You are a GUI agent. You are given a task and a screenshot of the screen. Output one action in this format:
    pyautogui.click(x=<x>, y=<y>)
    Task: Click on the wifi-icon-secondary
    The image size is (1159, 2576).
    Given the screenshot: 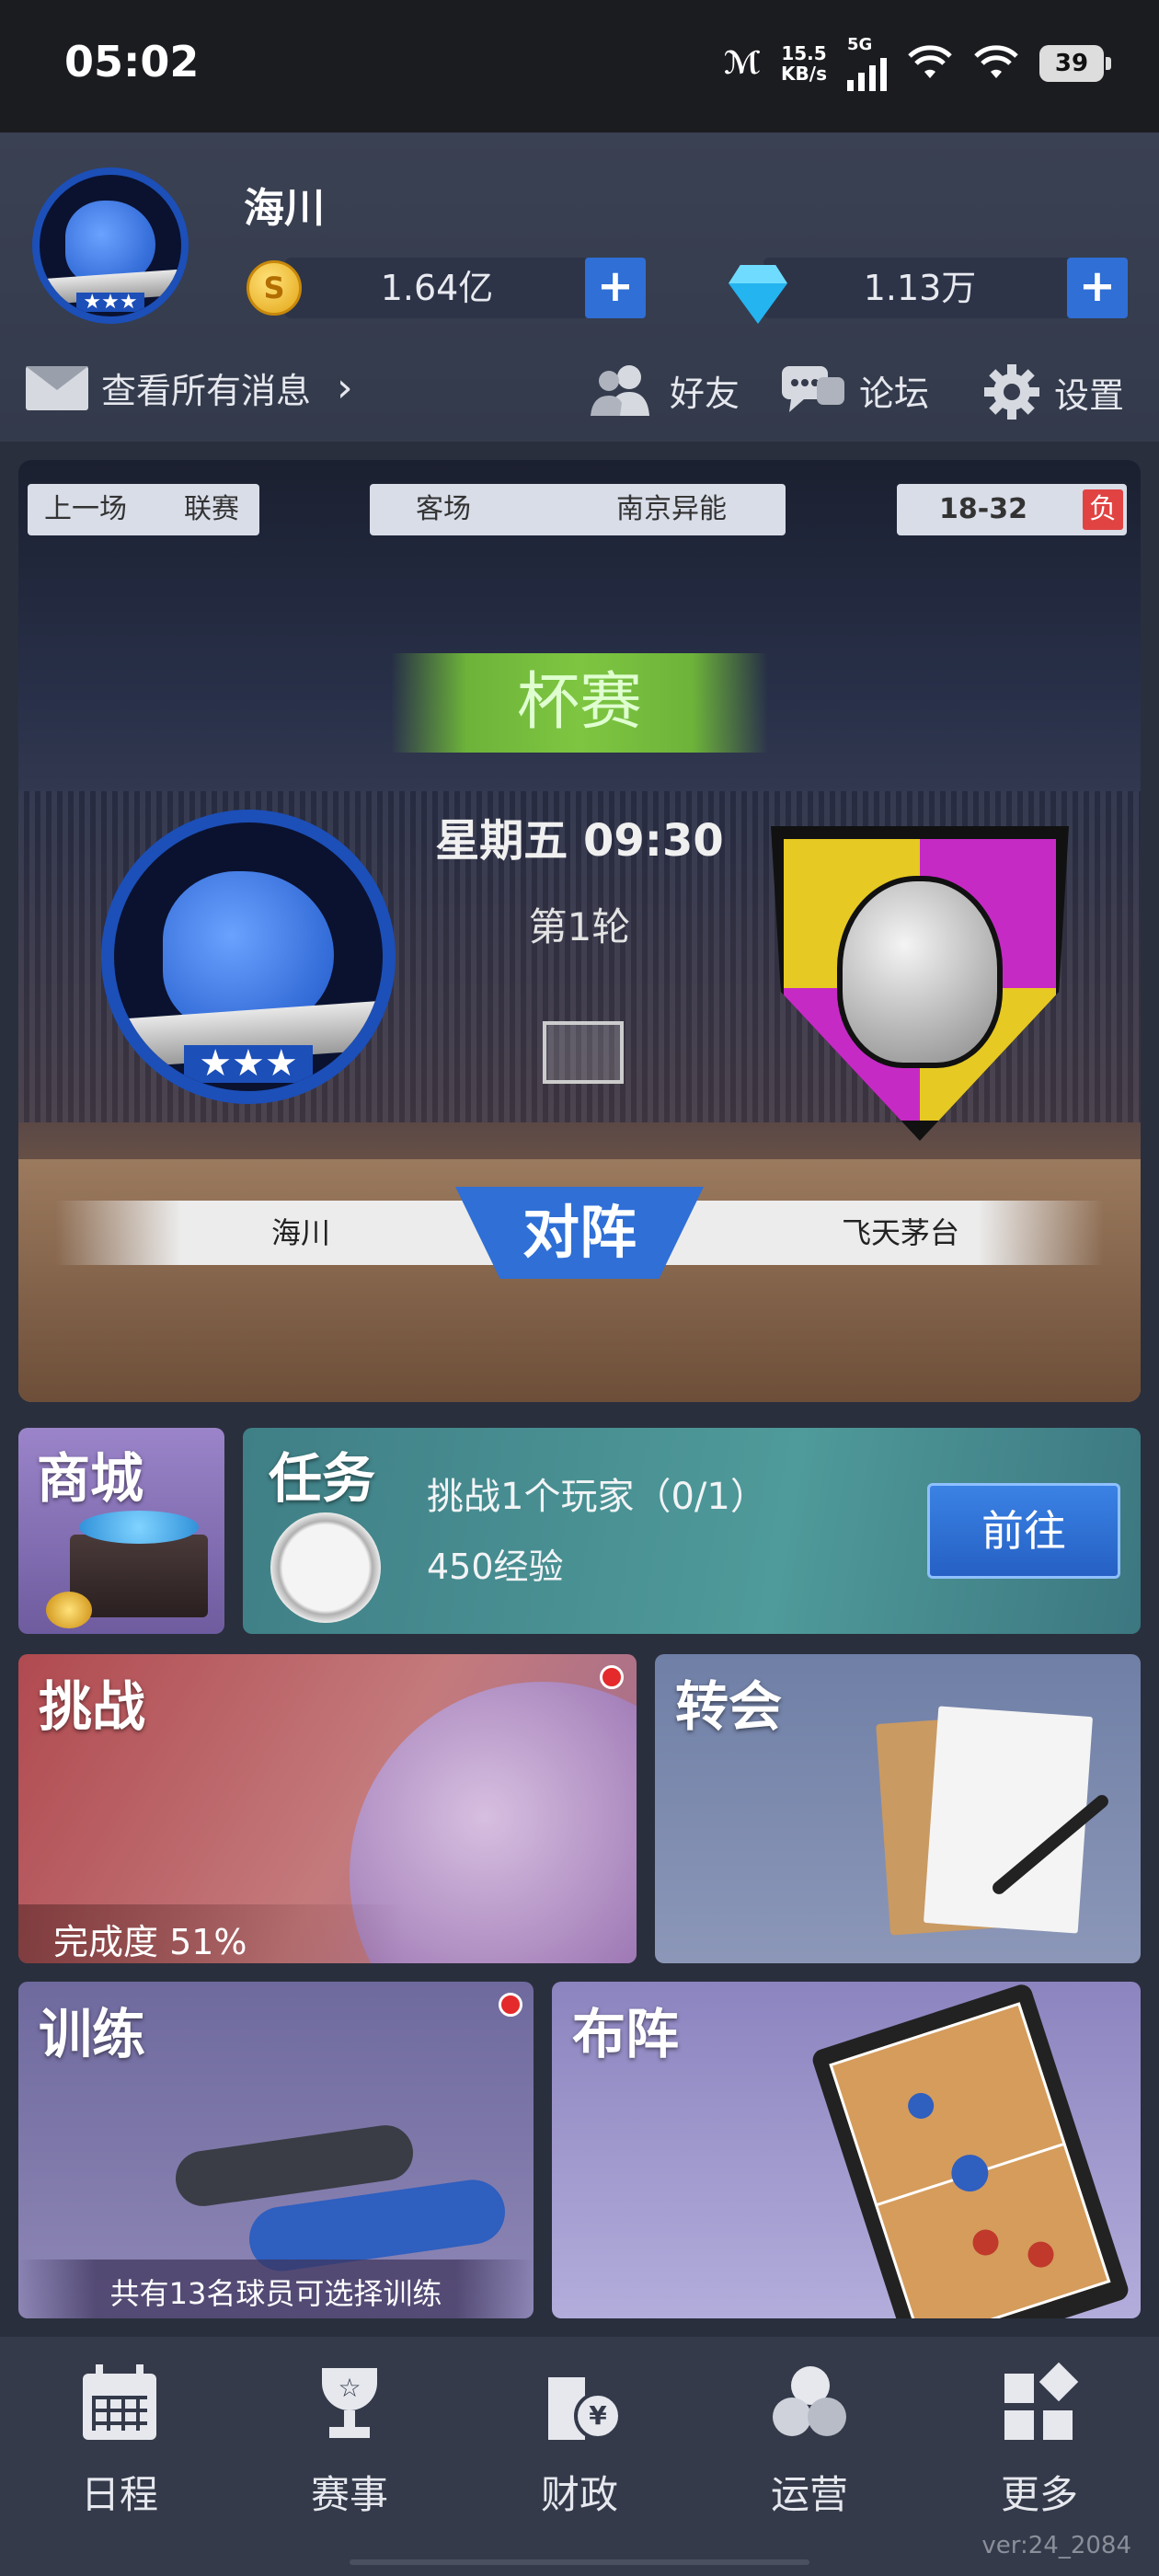 What is the action you would take?
    pyautogui.click(x=996, y=61)
    